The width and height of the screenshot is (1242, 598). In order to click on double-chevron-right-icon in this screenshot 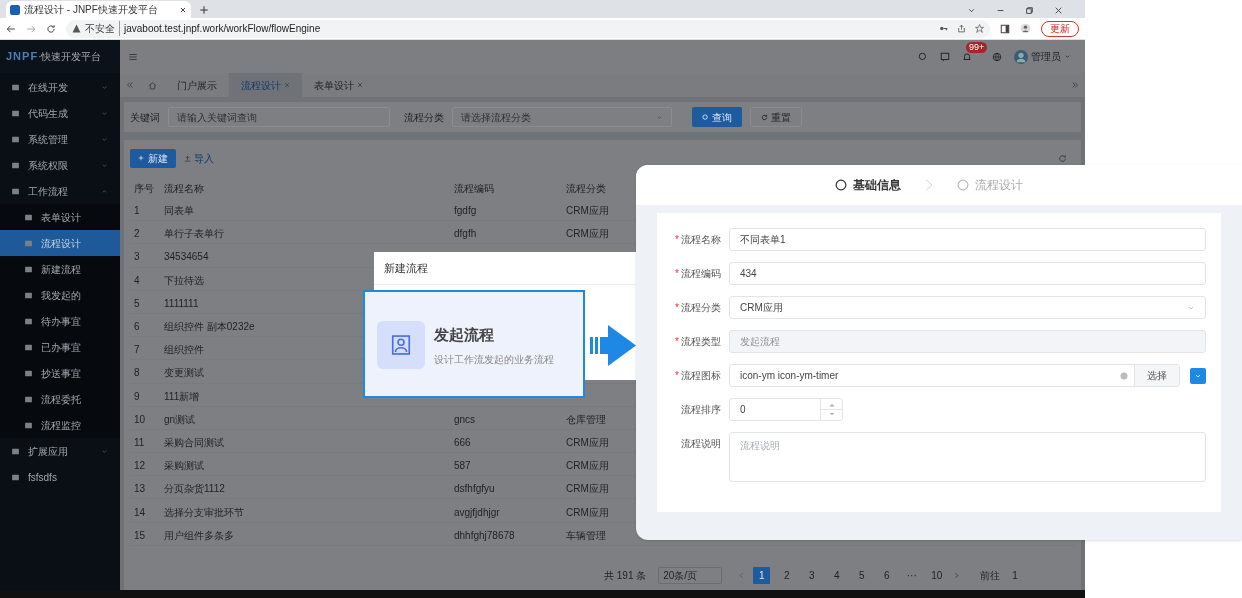, I will do `click(1075, 85)`.